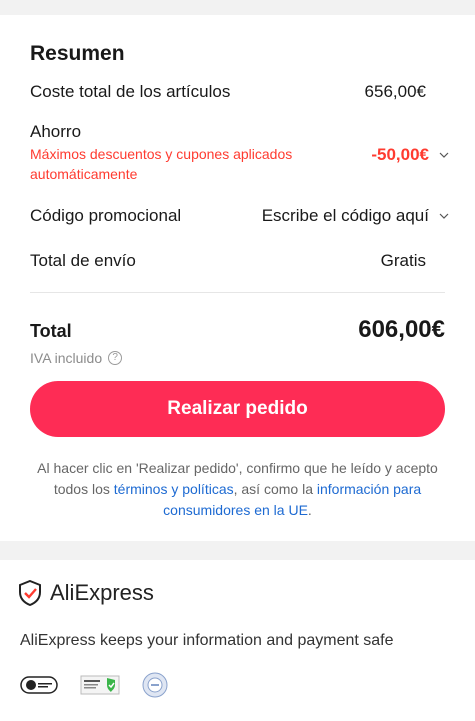 This screenshot has width=475, height=721. I want to click on items-total-label: Coste total de los artículos, so click(130, 91).